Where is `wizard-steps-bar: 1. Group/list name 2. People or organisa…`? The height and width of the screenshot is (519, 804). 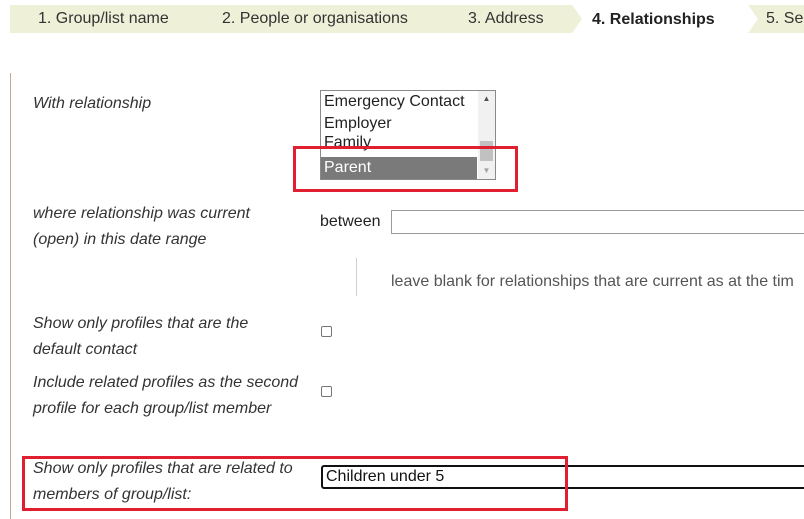
wizard-steps-bar: 1. Group/list name 2. People or organisa… is located at coordinates (407, 19).